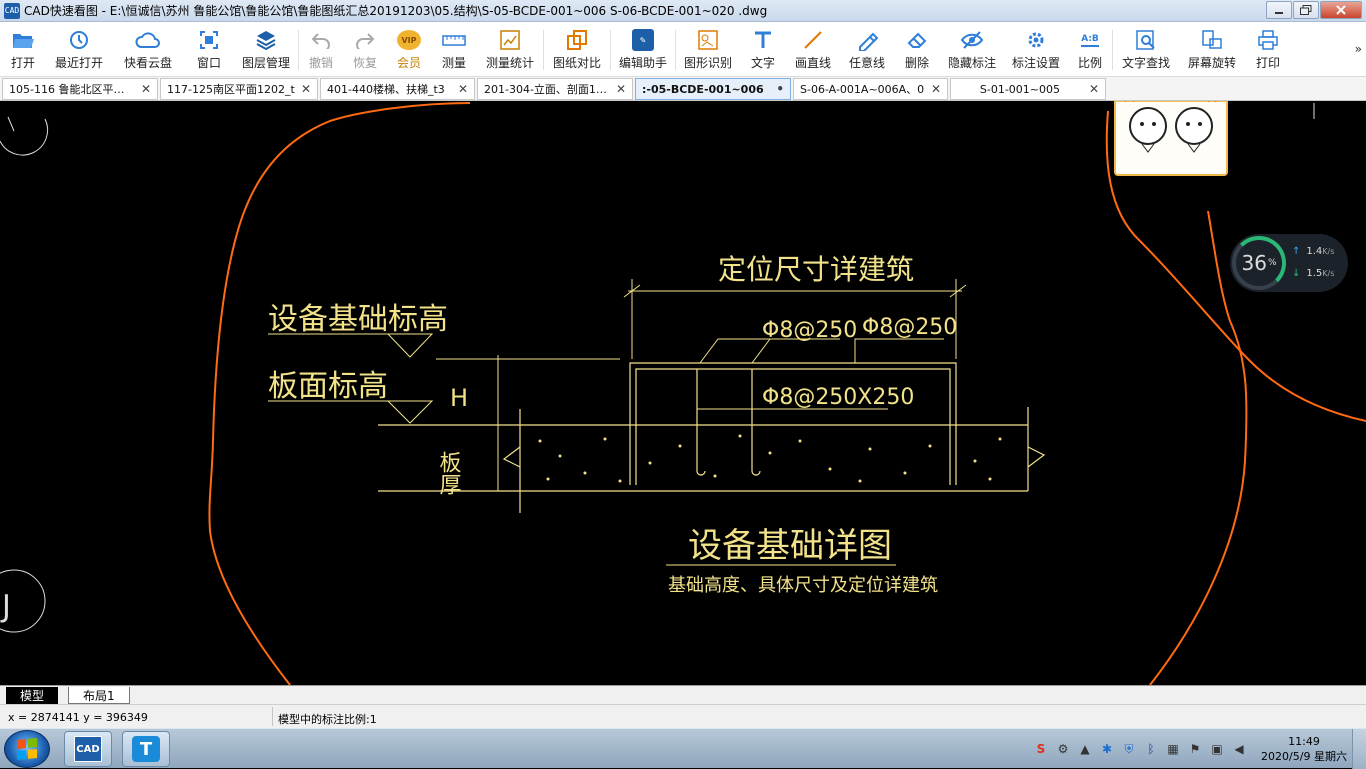  What do you see at coordinates (365, 49) in the screenshot?
I see `redo-button: 恢复` at bounding box center [365, 49].